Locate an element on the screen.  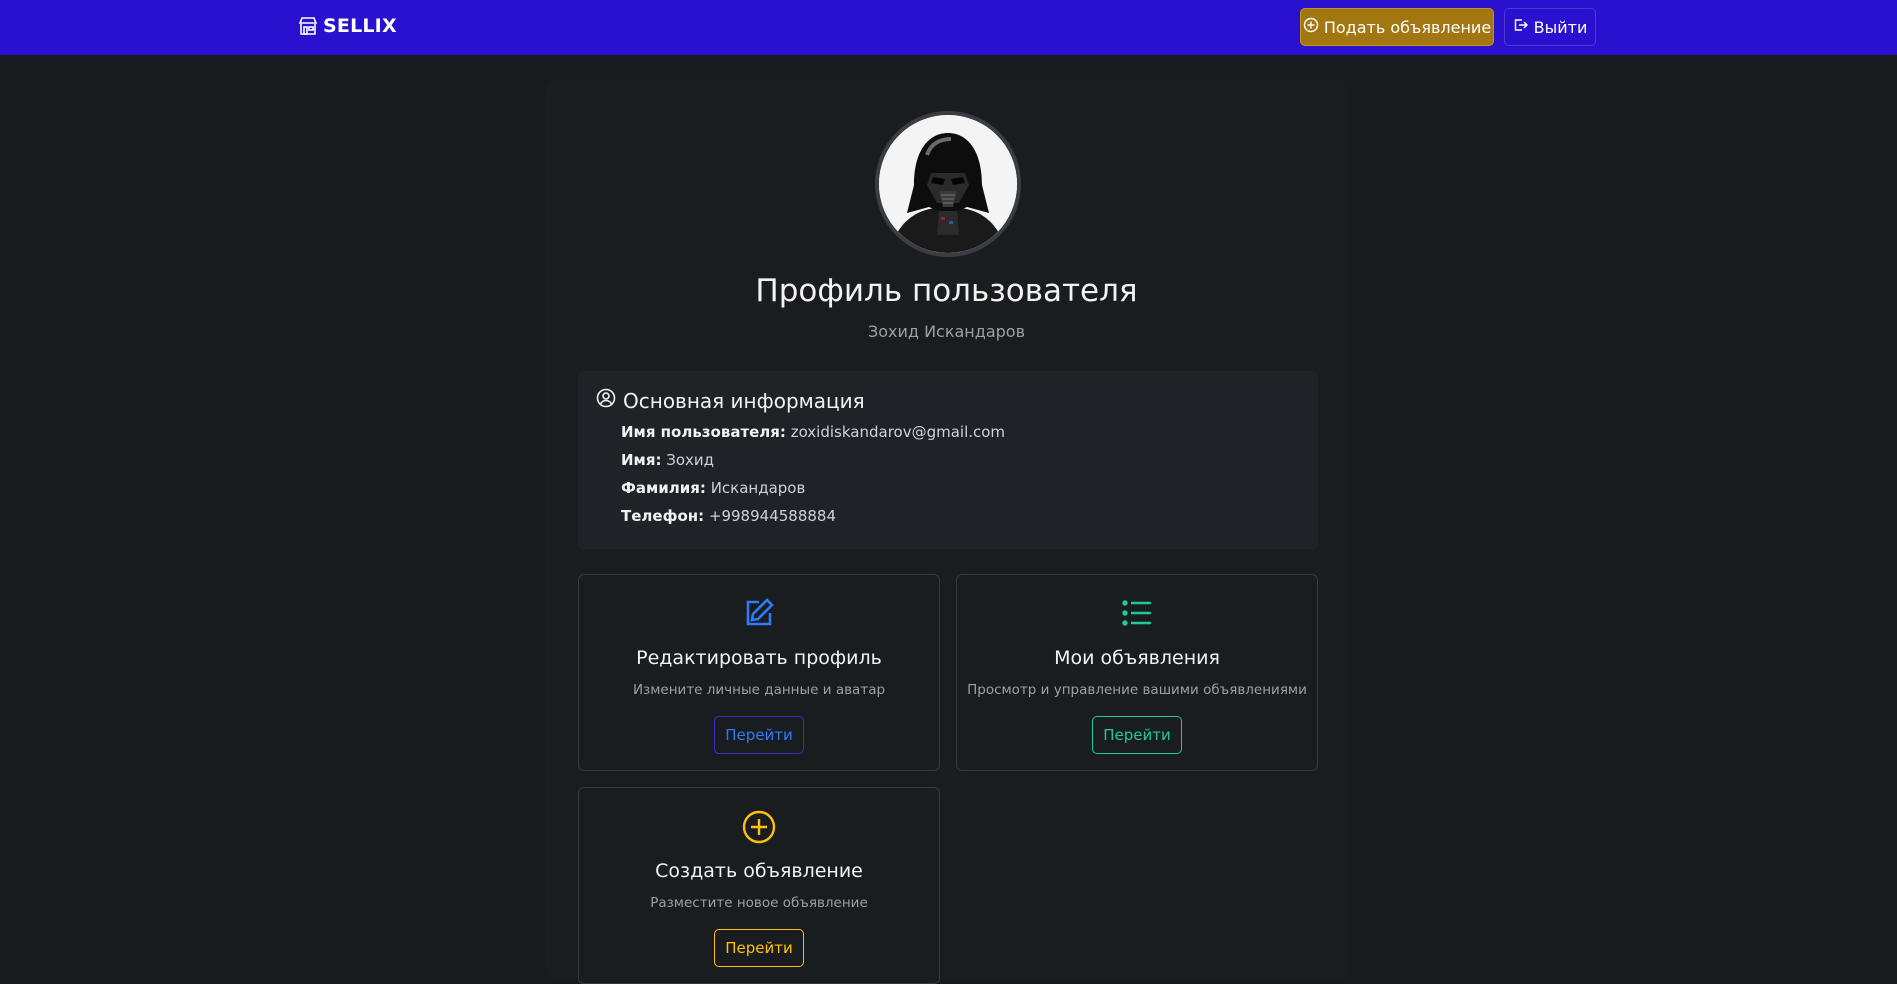
feature-title: Мои объявления is located at coordinates (1137, 658).